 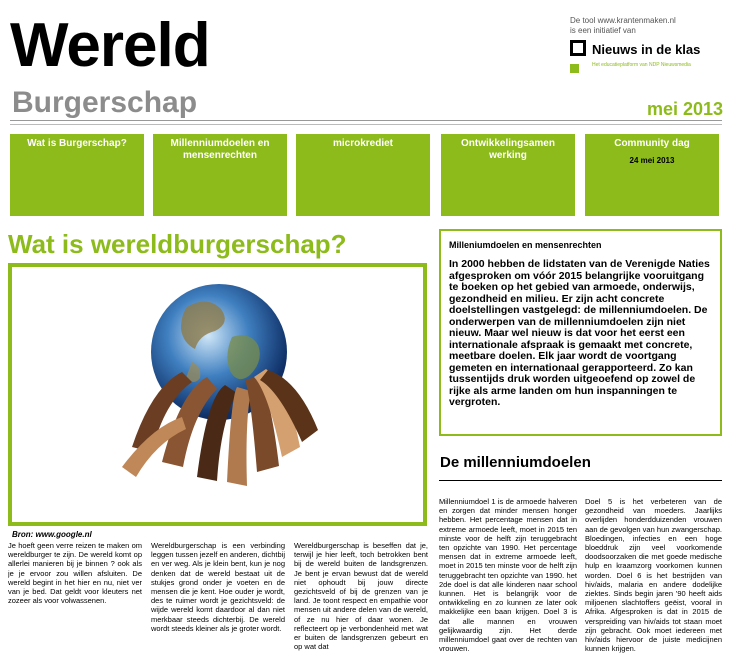 What do you see at coordinates (652, 175) in the screenshot?
I see `tab-community-dag: Community dag 24 mei 2013` at bounding box center [652, 175].